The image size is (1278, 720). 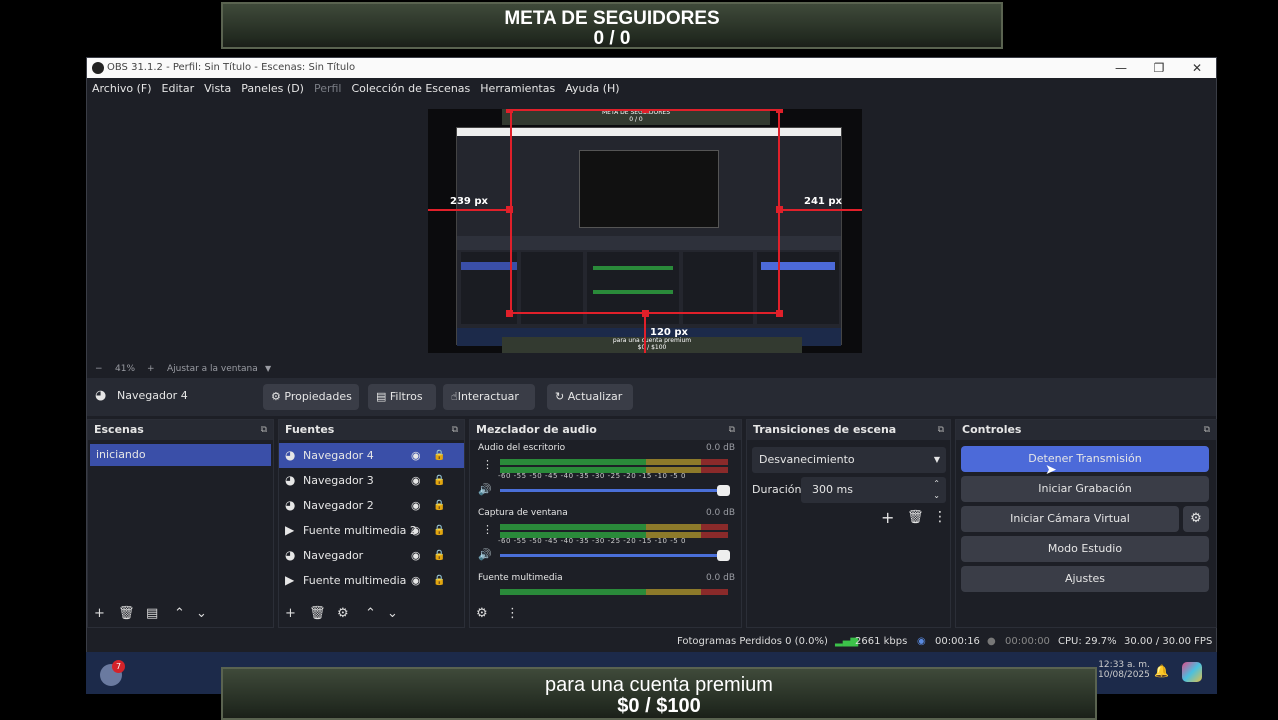 What do you see at coordinates (152, 613) in the screenshot?
I see `filter-icon: ▤` at bounding box center [152, 613].